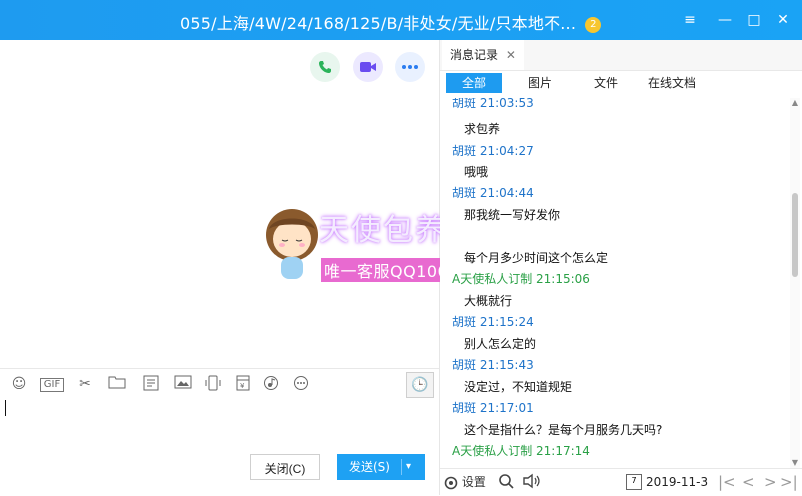 The height and width of the screenshot is (496, 802). I want to click on message-text: 这个是指什么？是每个月服务几天吗?, so click(563, 430).